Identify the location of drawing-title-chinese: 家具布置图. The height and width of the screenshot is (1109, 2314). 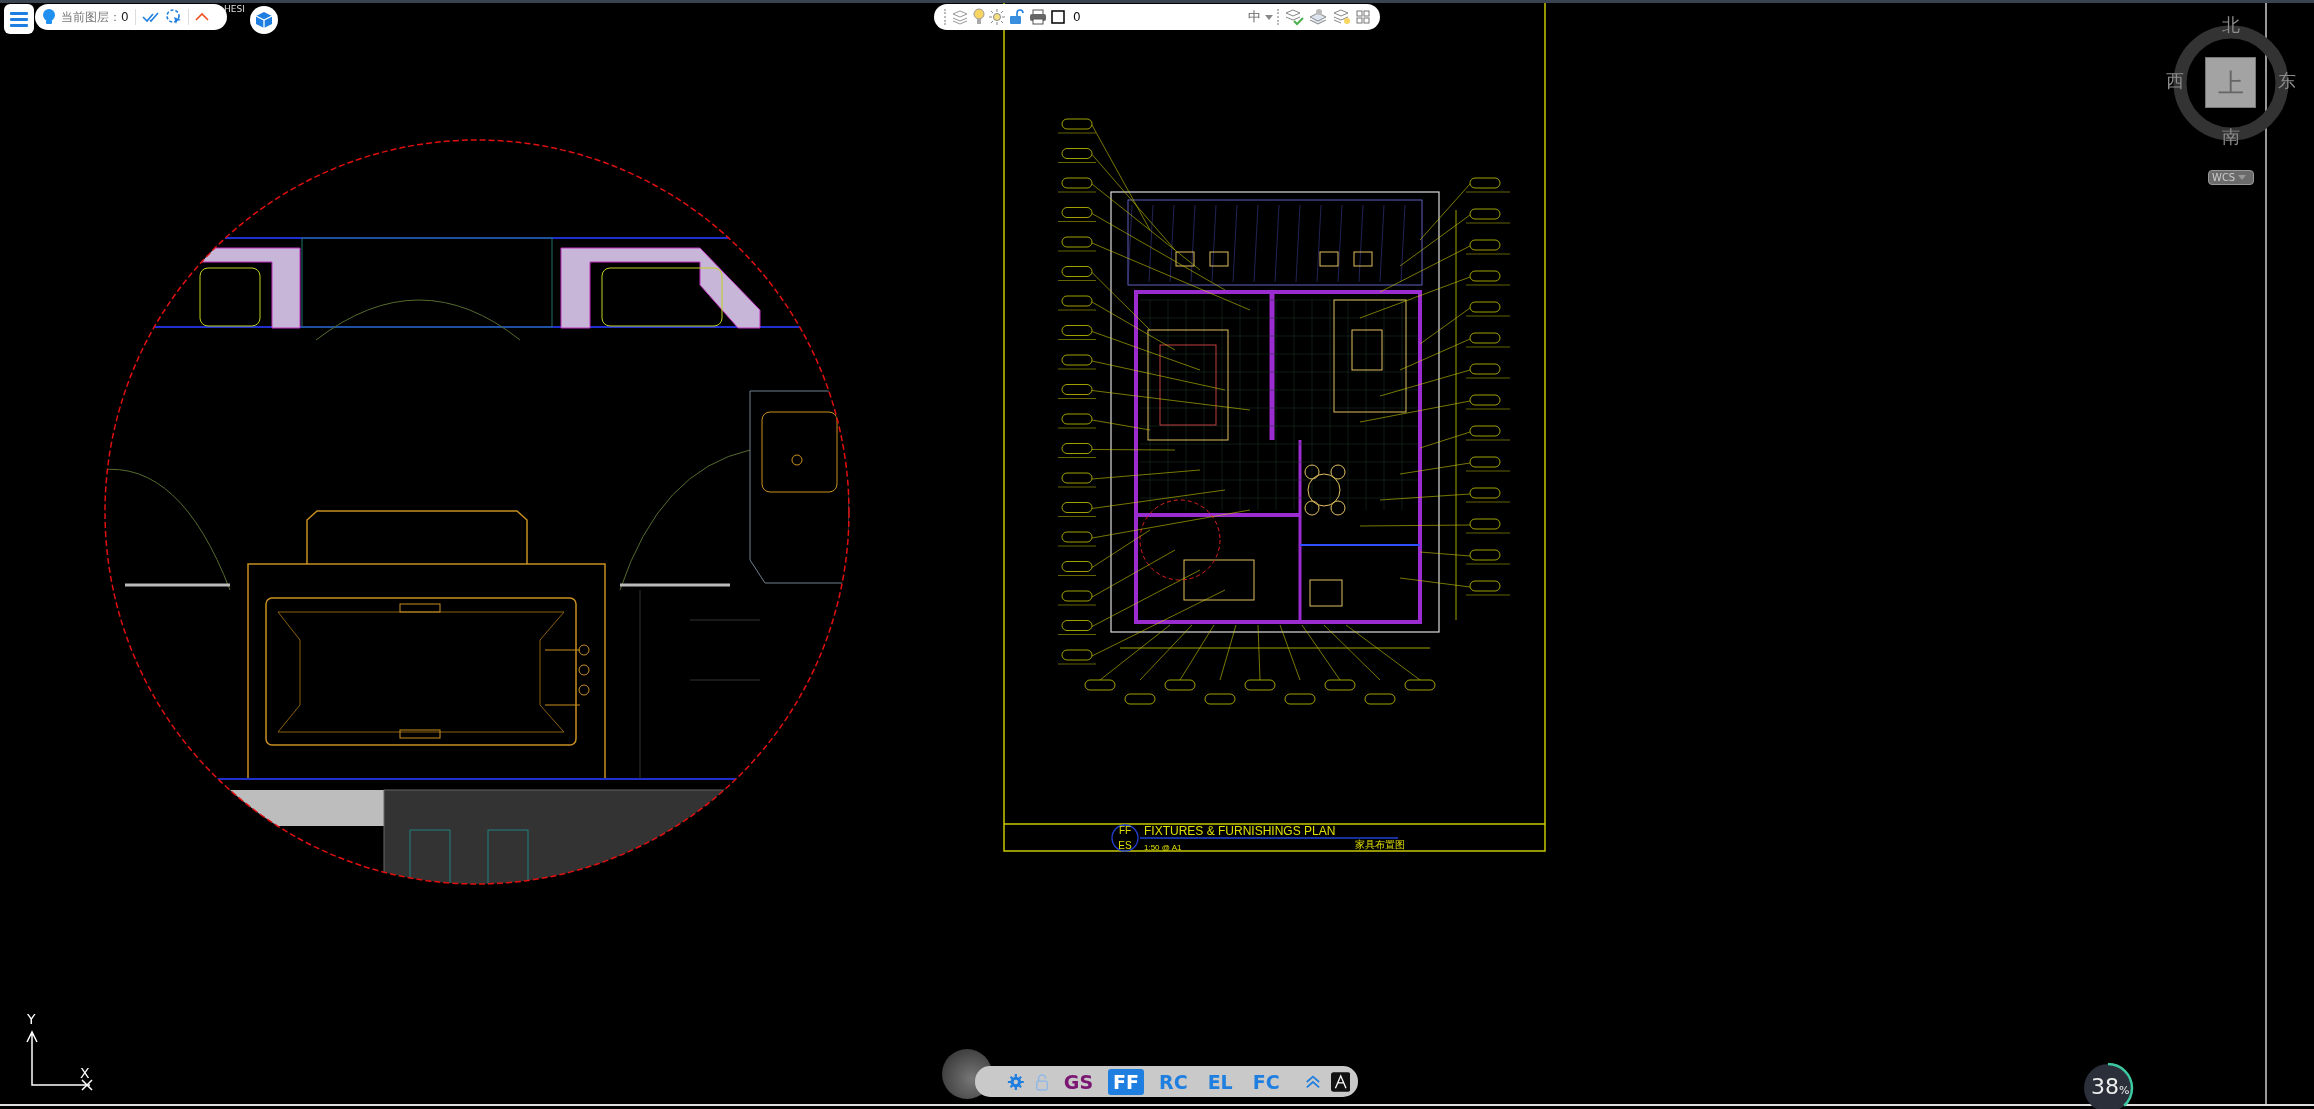
(1380, 844).